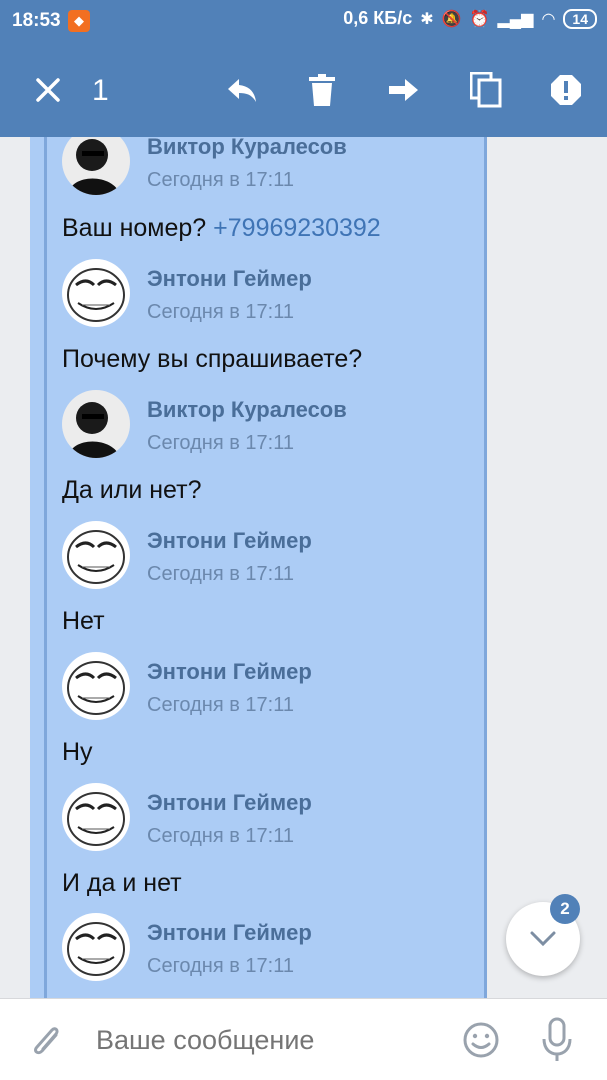 The width and height of the screenshot is (607, 1080). What do you see at coordinates (46, 1041) in the screenshot?
I see `paperclip-icon` at bounding box center [46, 1041].